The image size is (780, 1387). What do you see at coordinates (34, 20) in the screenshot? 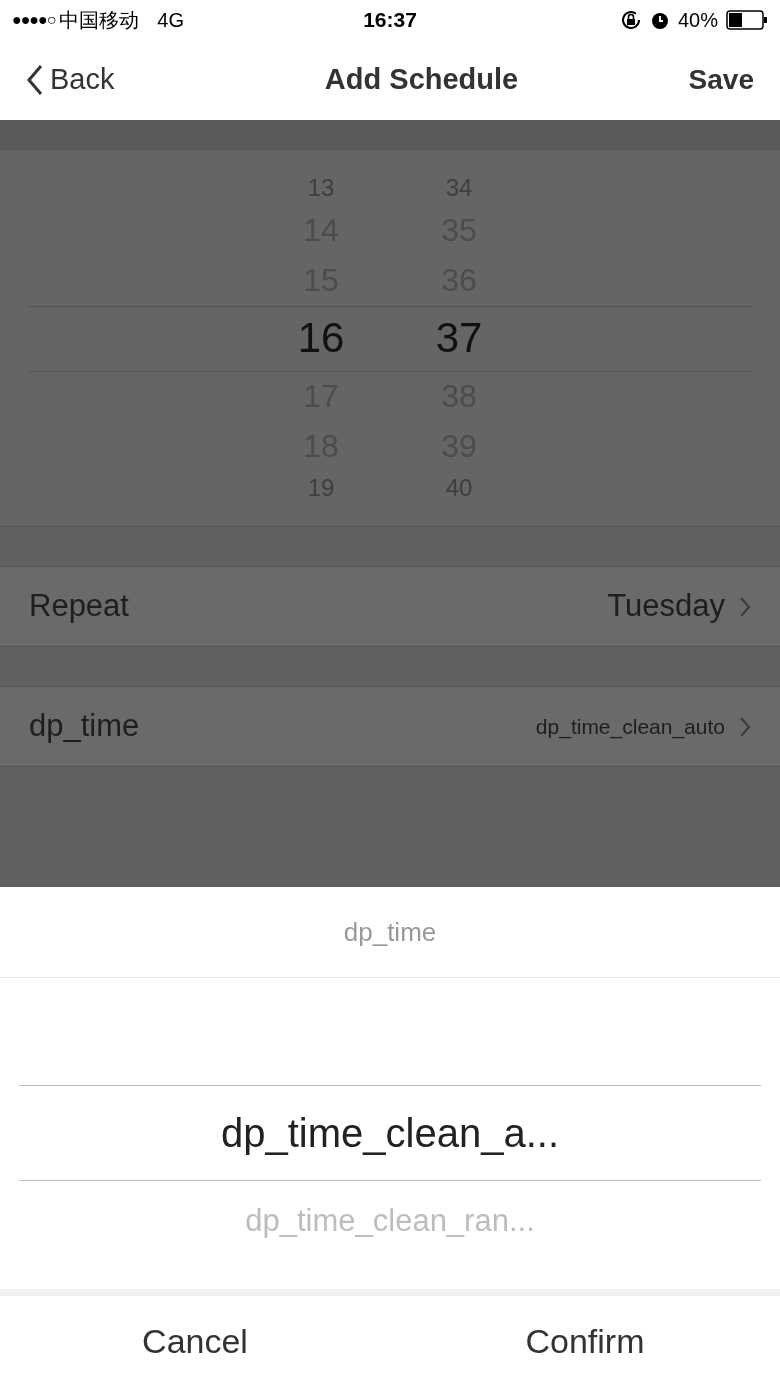
I see `signal-strength: ●●●●○` at bounding box center [34, 20].